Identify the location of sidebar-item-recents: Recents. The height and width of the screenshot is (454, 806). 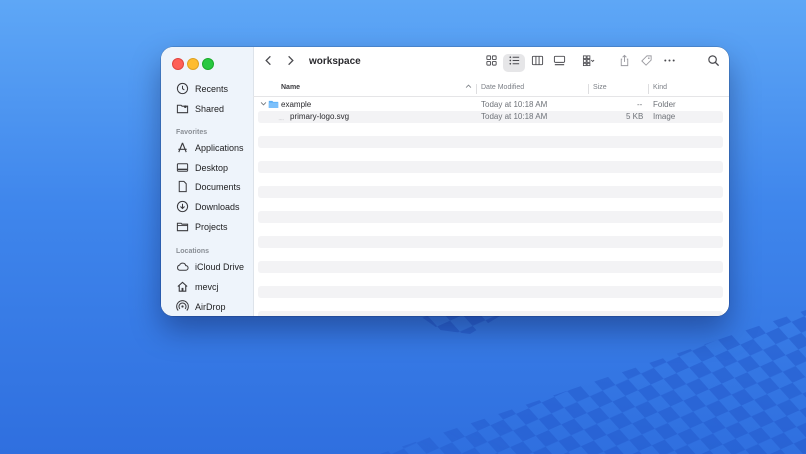
(202, 89).